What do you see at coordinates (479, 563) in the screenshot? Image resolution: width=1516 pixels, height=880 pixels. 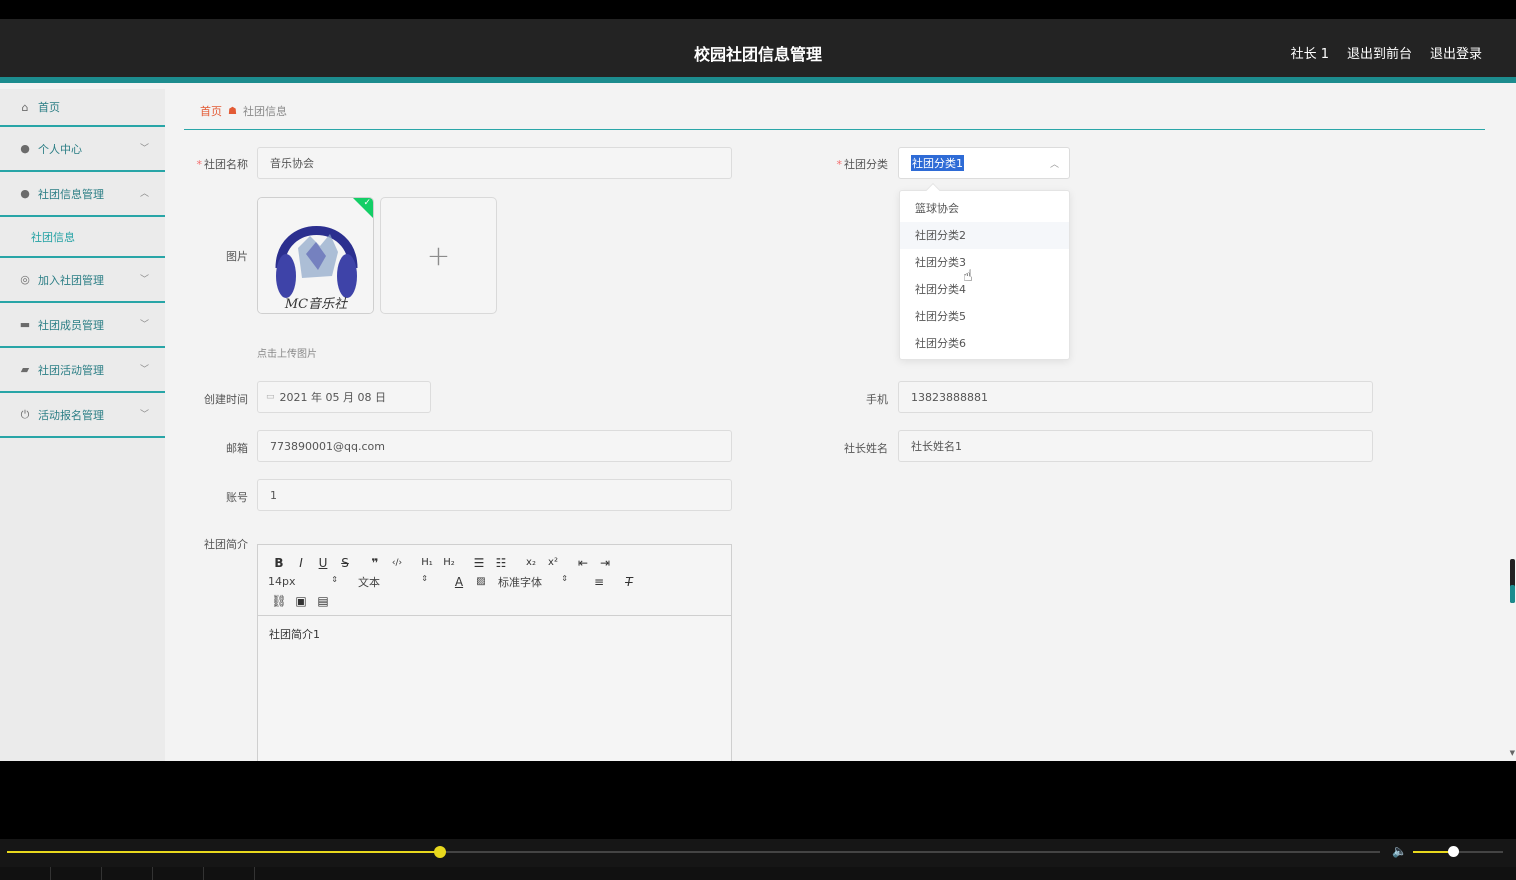 I see `ordered-list-icon: ☰` at bounding box center [479, 563].